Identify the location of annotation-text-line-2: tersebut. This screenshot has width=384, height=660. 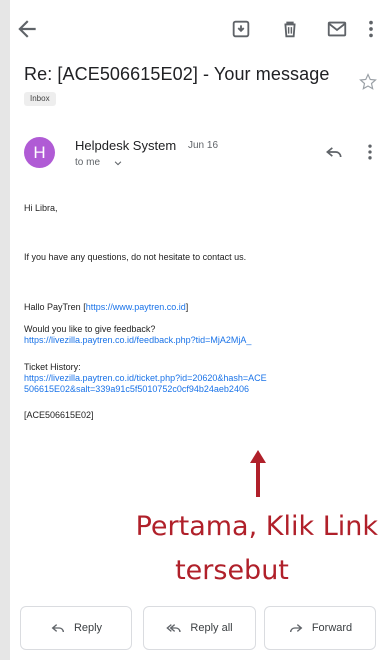
(232, 570).